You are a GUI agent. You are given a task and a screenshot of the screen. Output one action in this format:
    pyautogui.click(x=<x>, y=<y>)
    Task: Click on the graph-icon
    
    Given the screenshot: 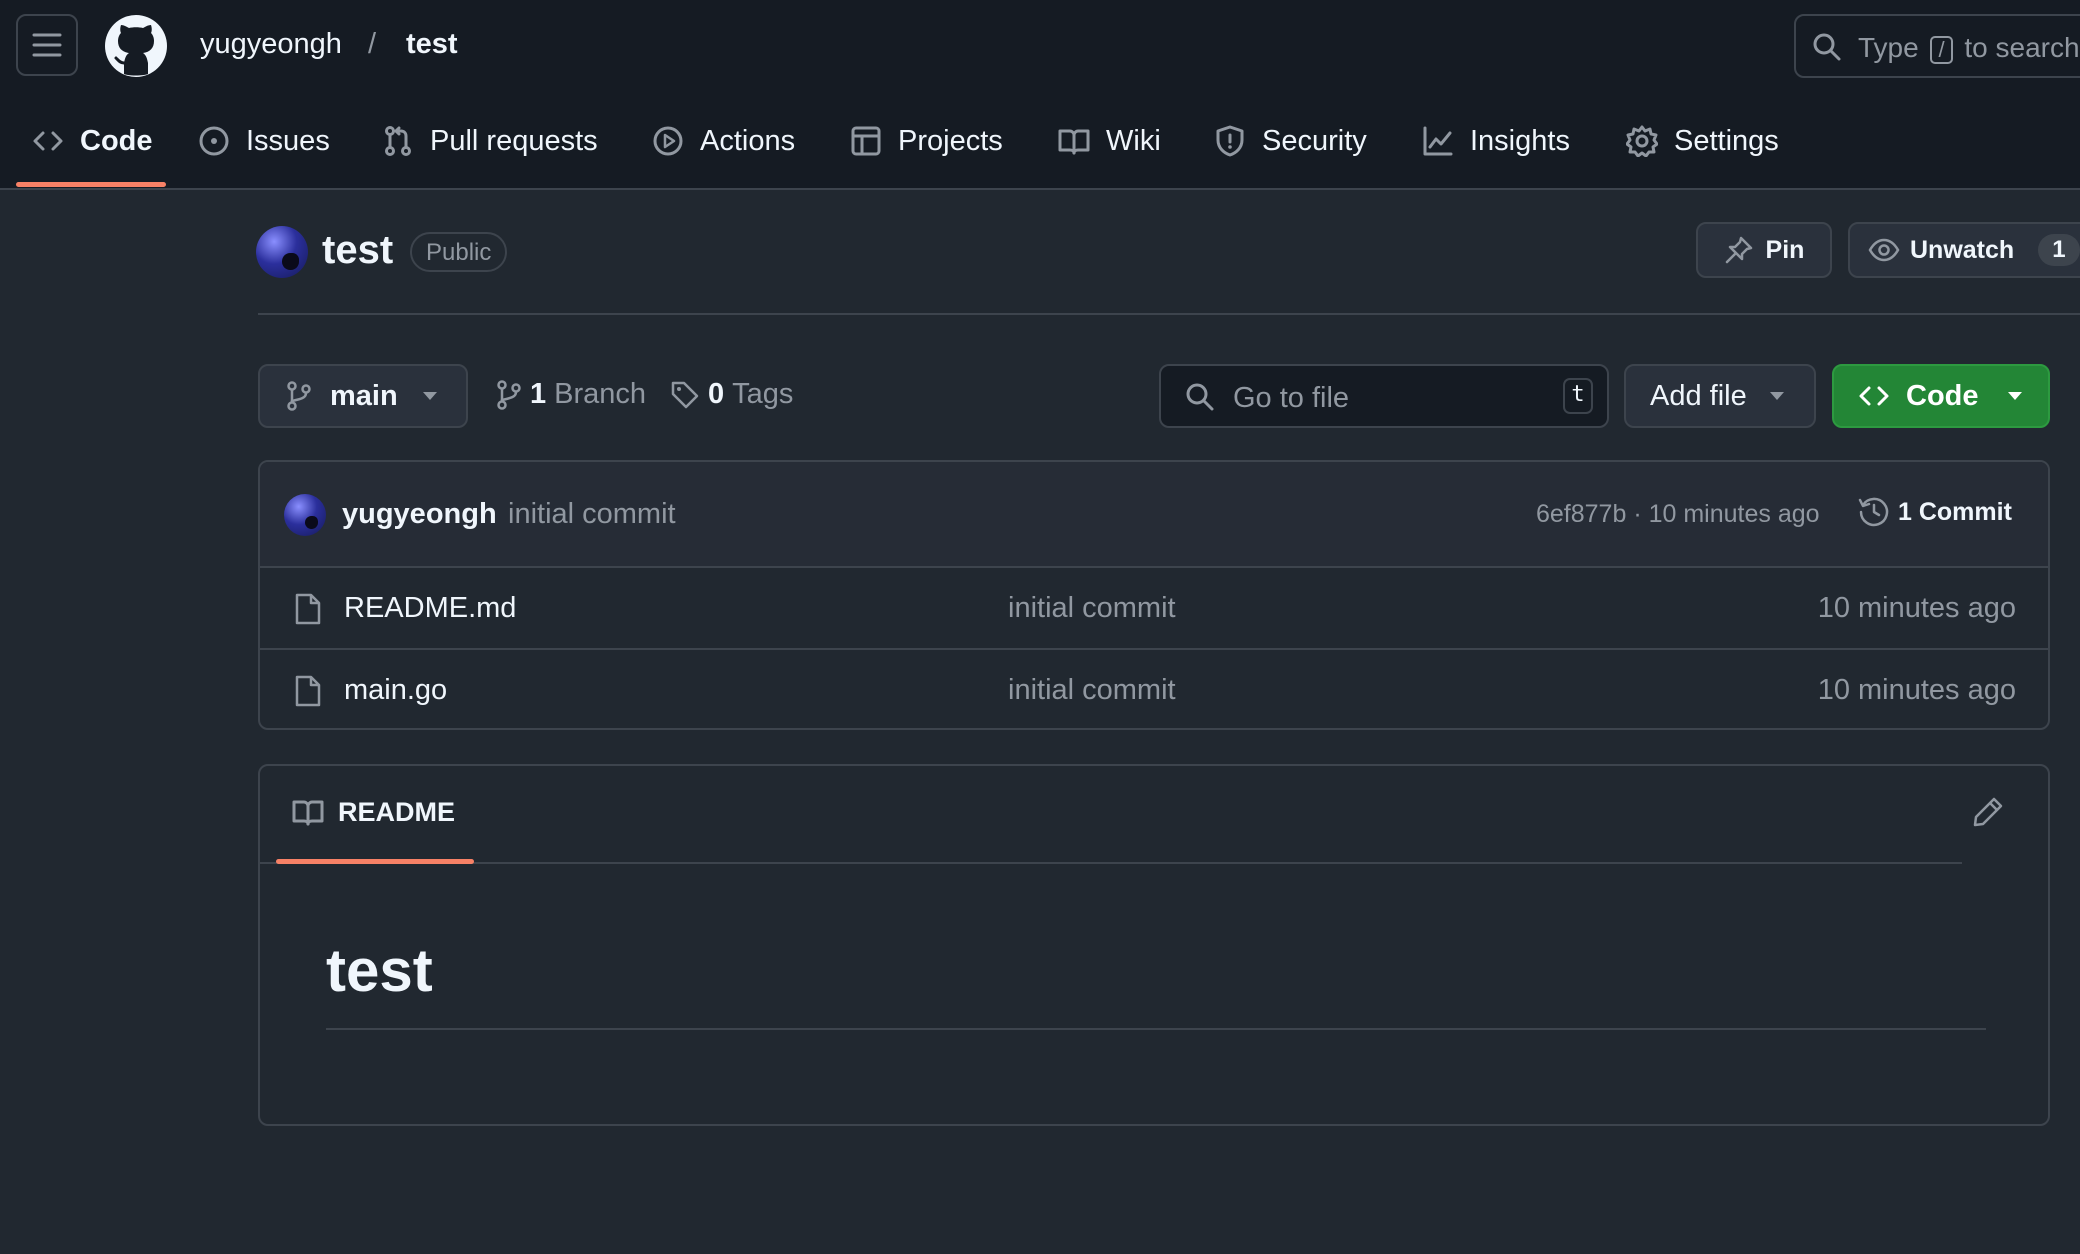 What is the action you would take?
    pyautogui.click(x=1438, y=141)
    